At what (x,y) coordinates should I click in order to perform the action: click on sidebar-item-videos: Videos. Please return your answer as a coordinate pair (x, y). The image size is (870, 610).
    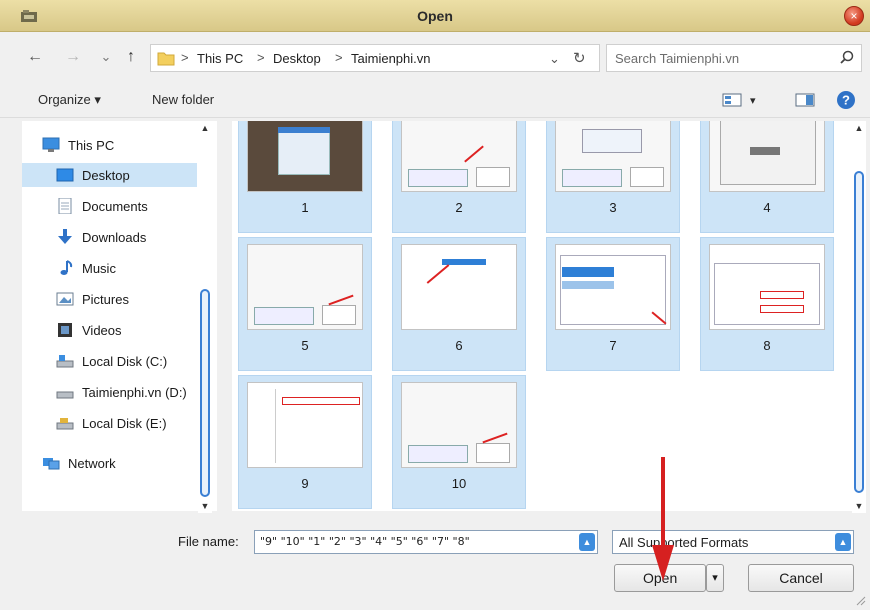
    Looking at the image, I should click on (109, 330).